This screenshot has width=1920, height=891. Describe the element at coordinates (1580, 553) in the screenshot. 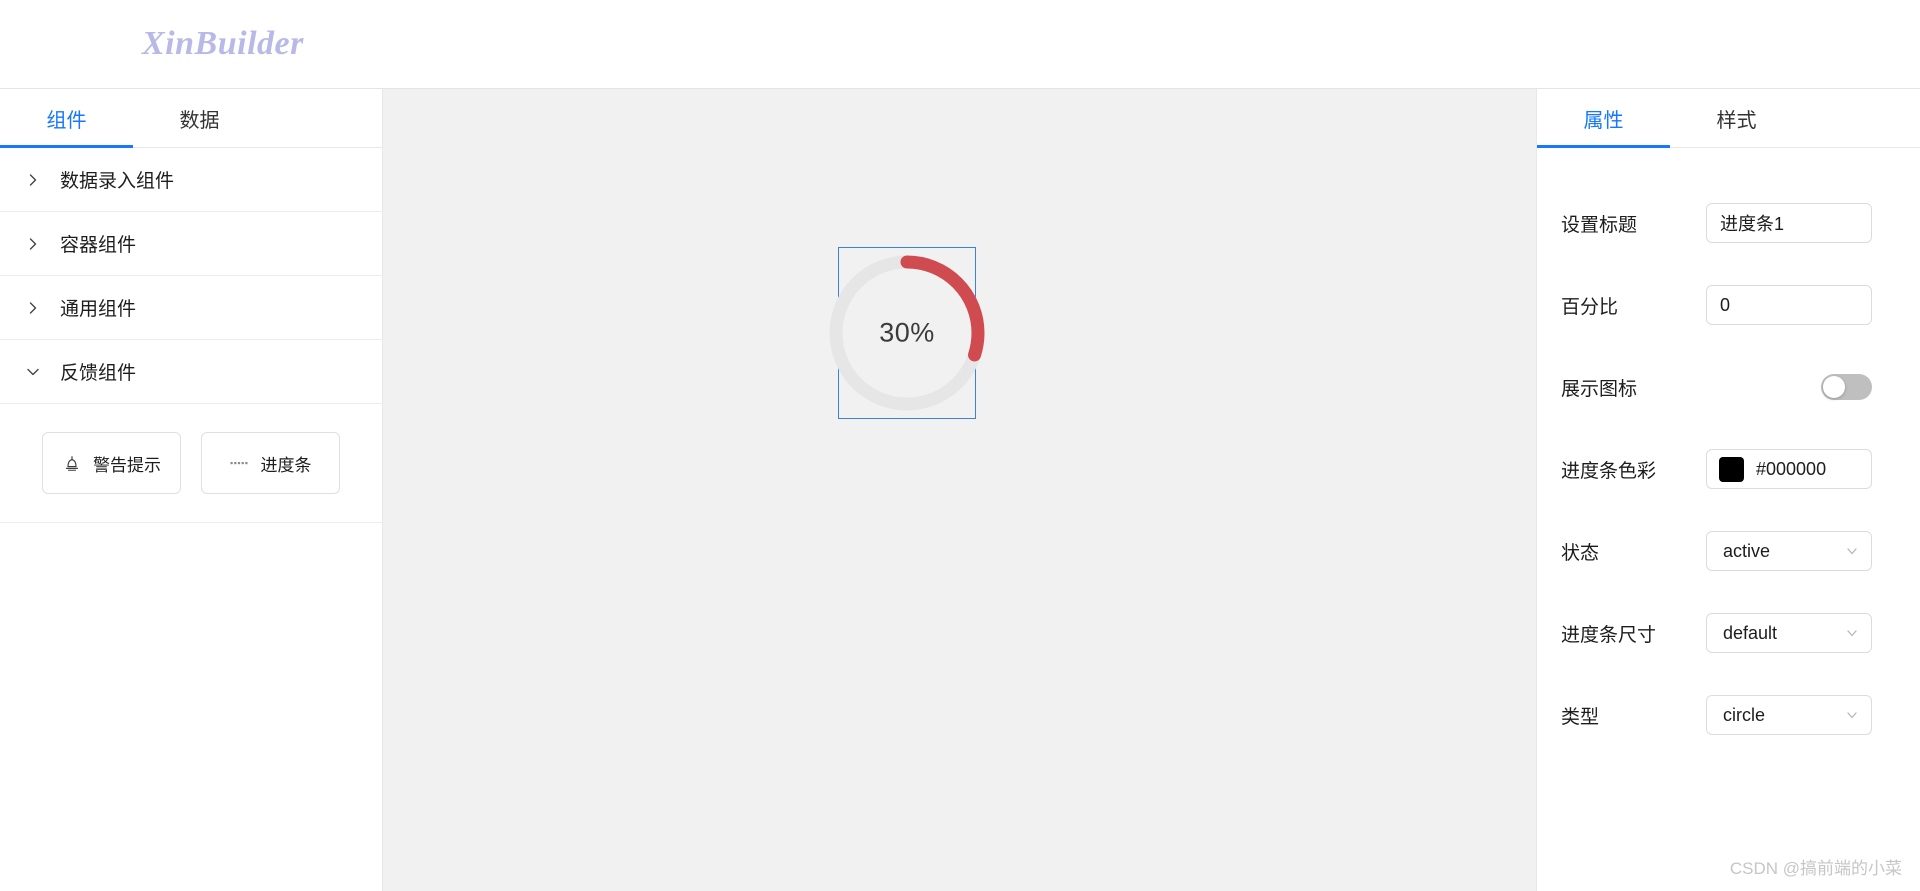

I see `property-label: 状态` at that location.